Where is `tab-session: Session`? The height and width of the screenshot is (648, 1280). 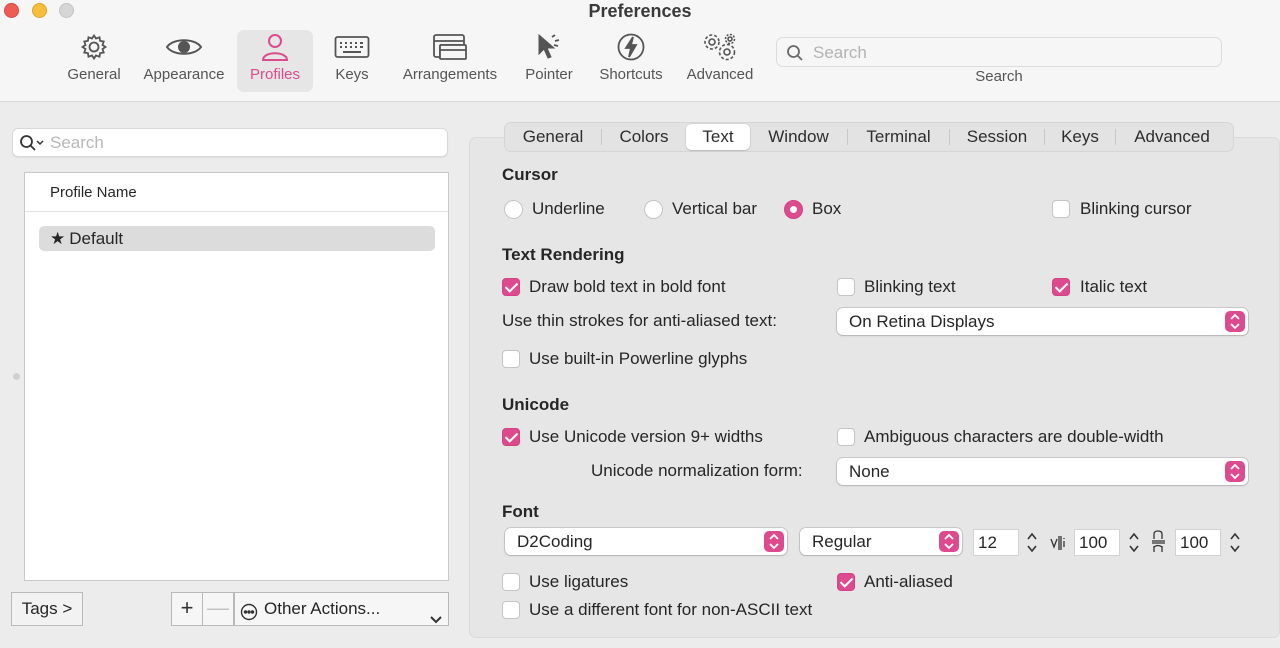 tab-session: Session is located at coordinates (997, 137).